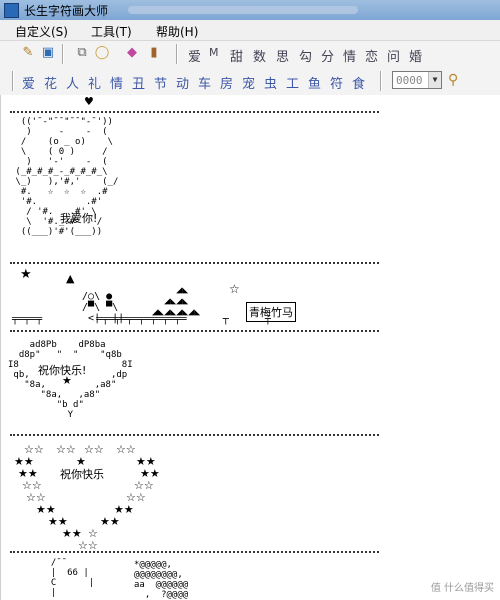 The image size is (500, 600). I want to click on category-button: 分, so click(327, 55).